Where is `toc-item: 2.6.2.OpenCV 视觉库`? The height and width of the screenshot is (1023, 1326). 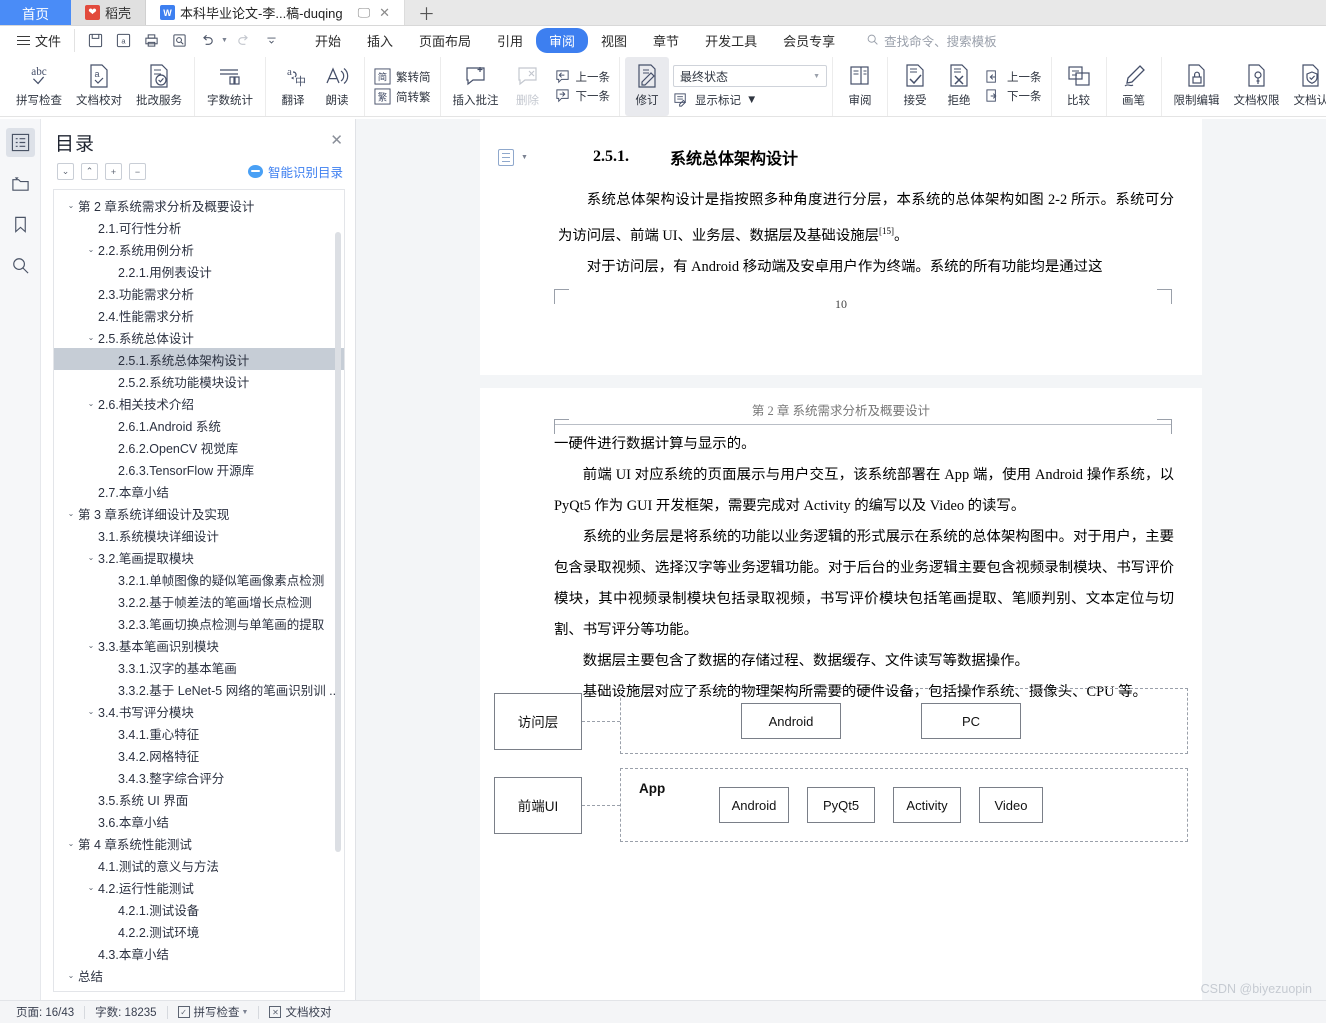 toc-item: 2.6.2.OpenCV 视觉库 is located at coordinates (199, 447).